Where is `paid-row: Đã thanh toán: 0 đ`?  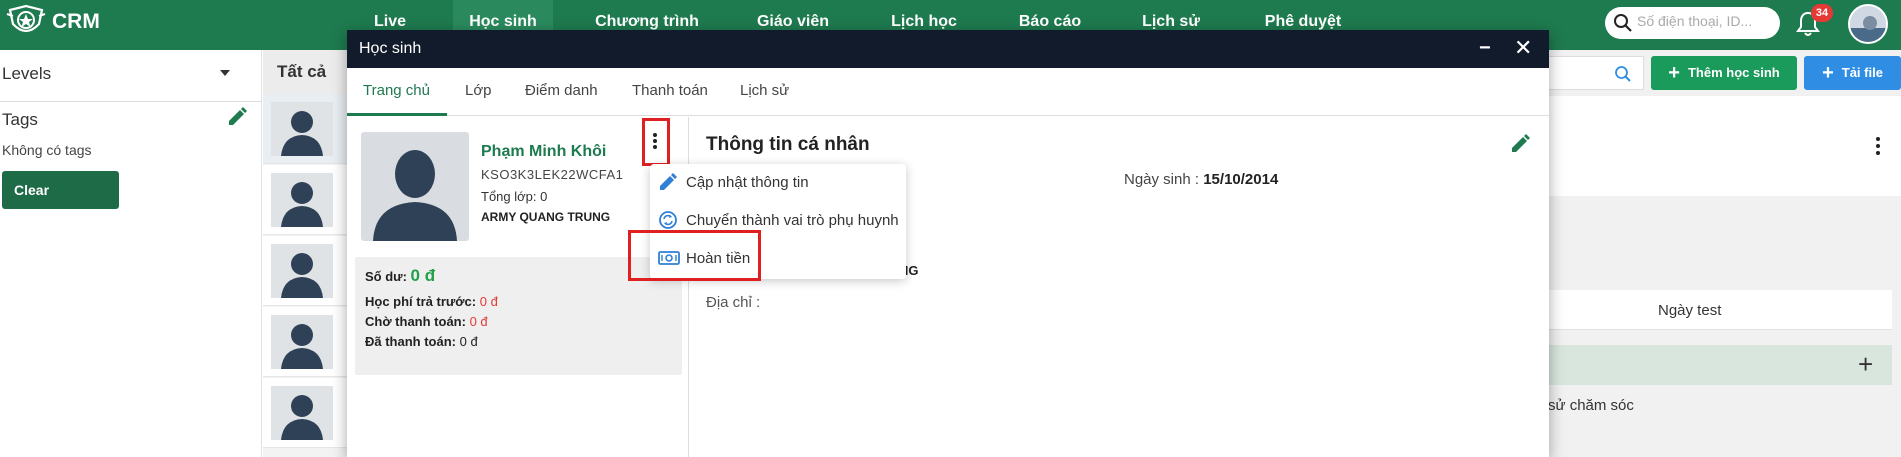 paid-row: Đã thanh toán: 0 đ is located at coordinates (421, 341).